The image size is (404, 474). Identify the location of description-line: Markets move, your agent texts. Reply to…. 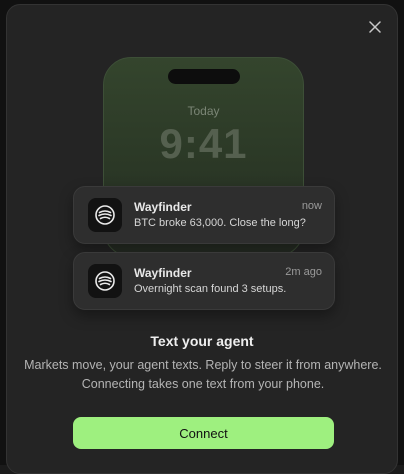
(203, 365).